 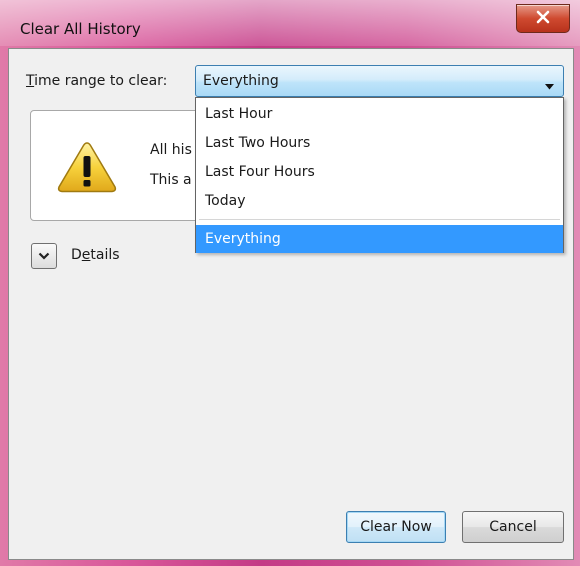 What do you see at coordinates (241, 81) in the screenshot?
I see `time-range-selected-value: Everything` at bounding box center [241, 81].